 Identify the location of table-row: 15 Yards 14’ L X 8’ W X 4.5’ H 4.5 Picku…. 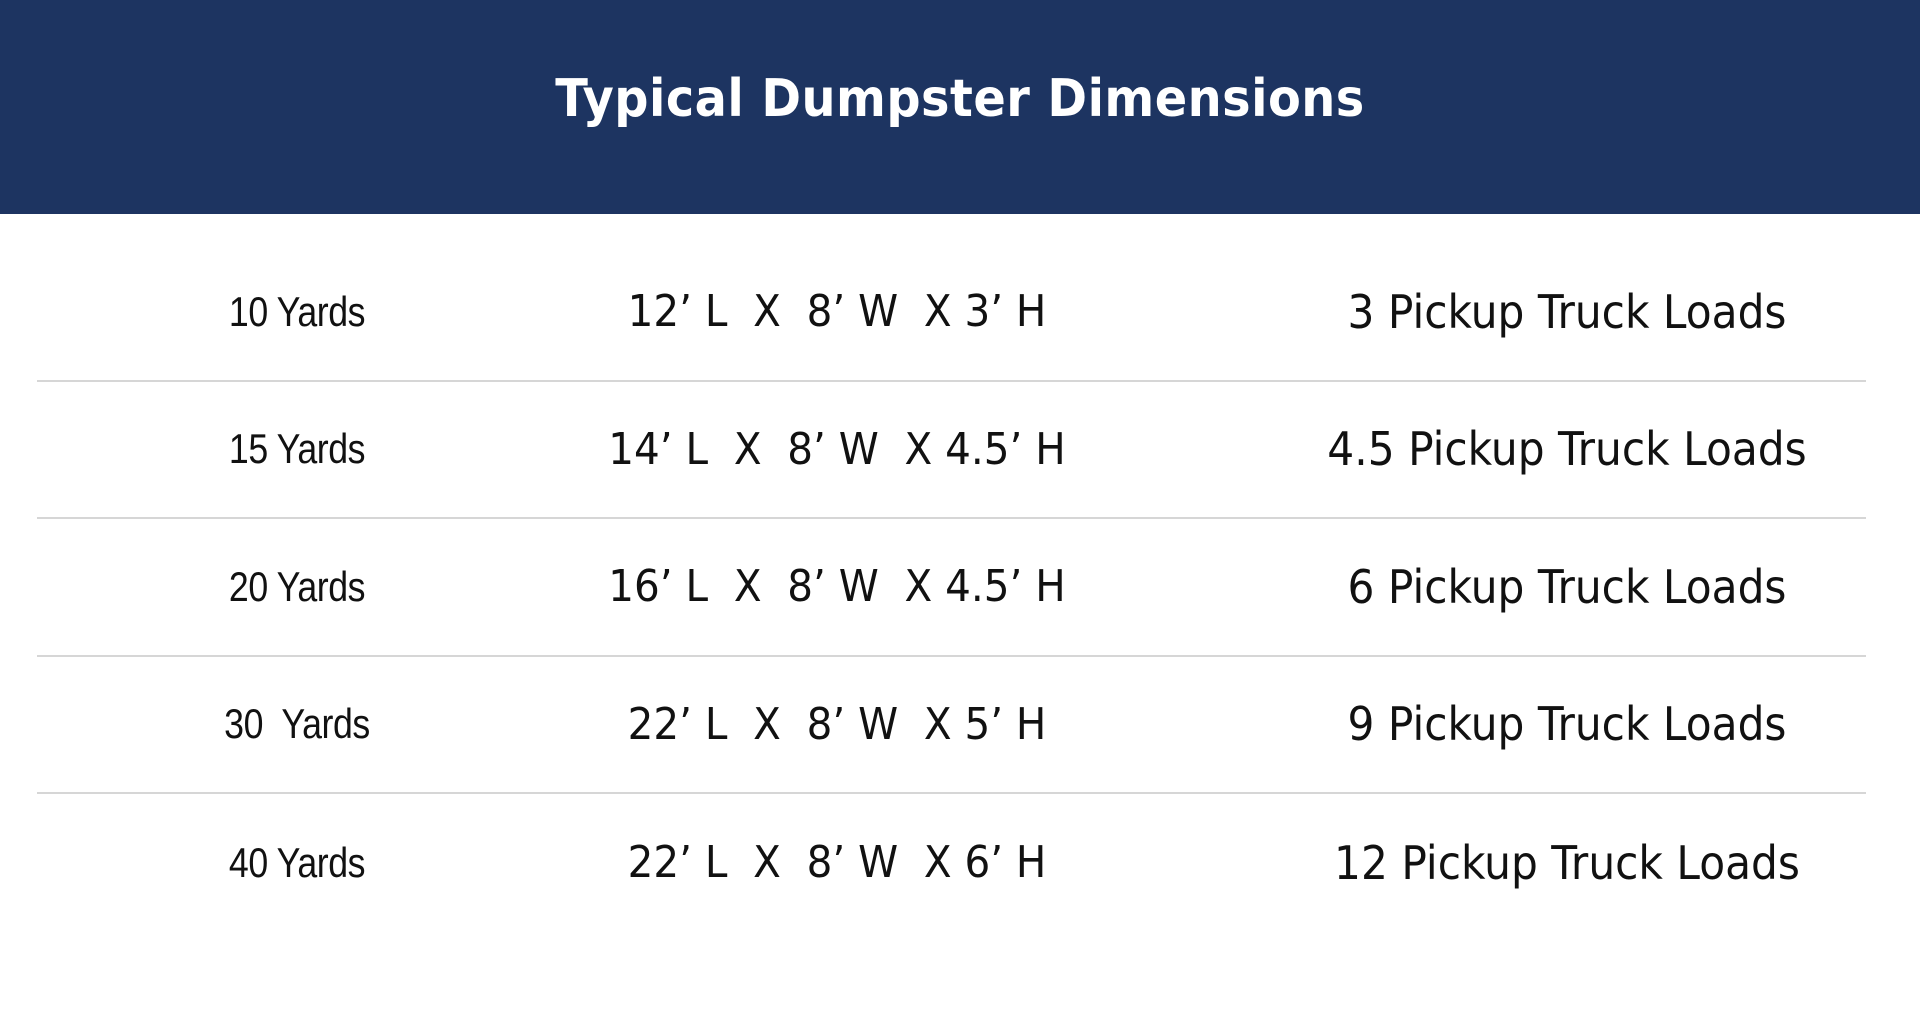
(951, 450).